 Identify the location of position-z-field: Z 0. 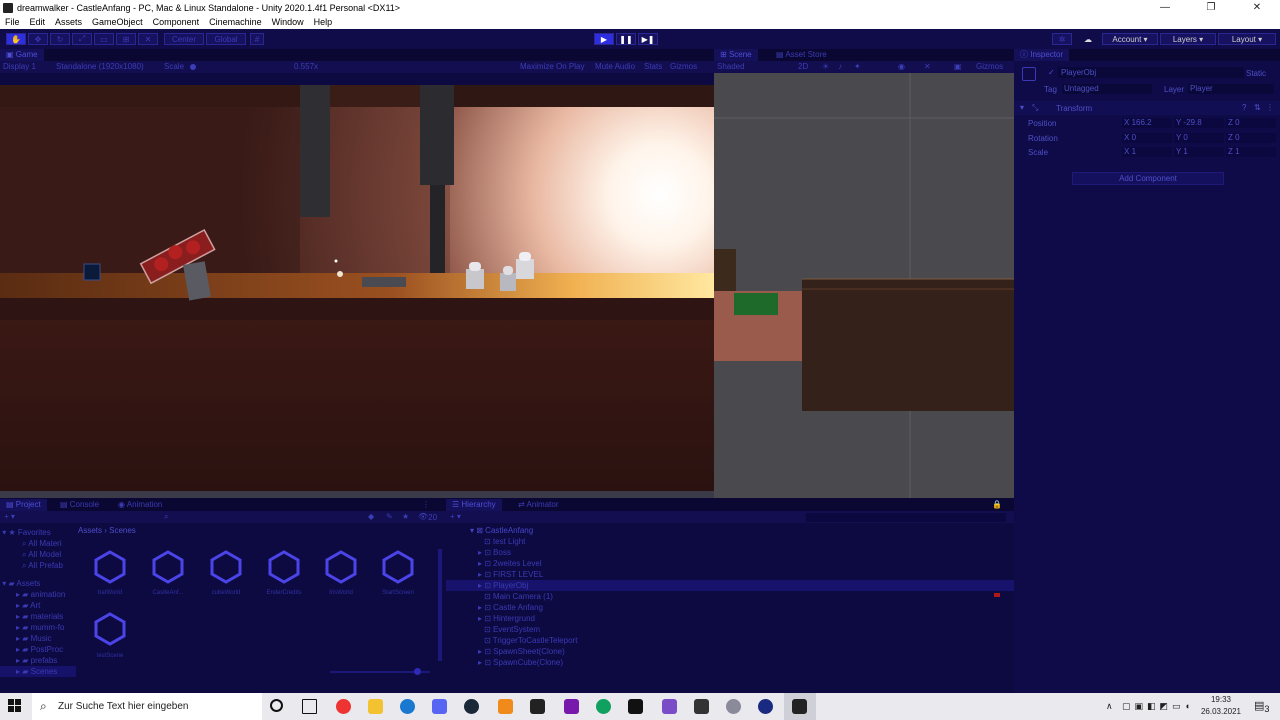
(1251, 123).